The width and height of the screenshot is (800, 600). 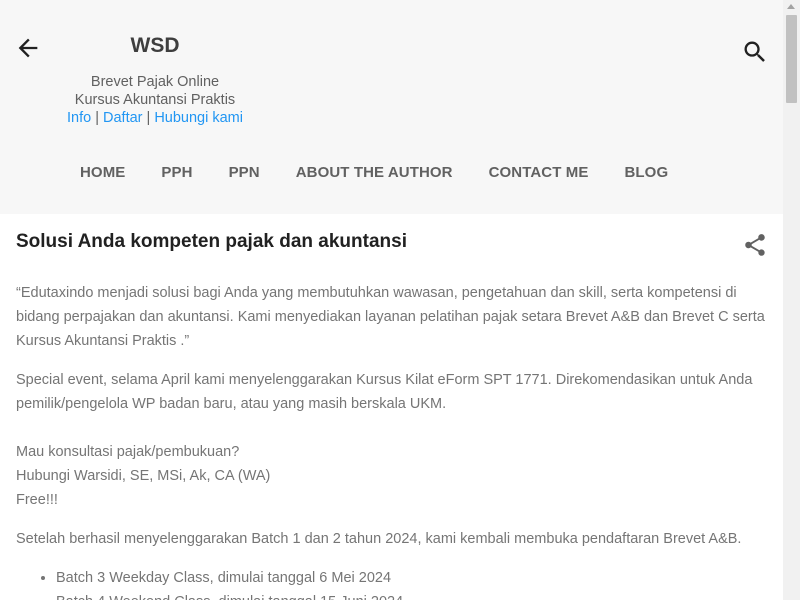 I want to click on nav-item-pph: PPH, so click(x=176, y=172).